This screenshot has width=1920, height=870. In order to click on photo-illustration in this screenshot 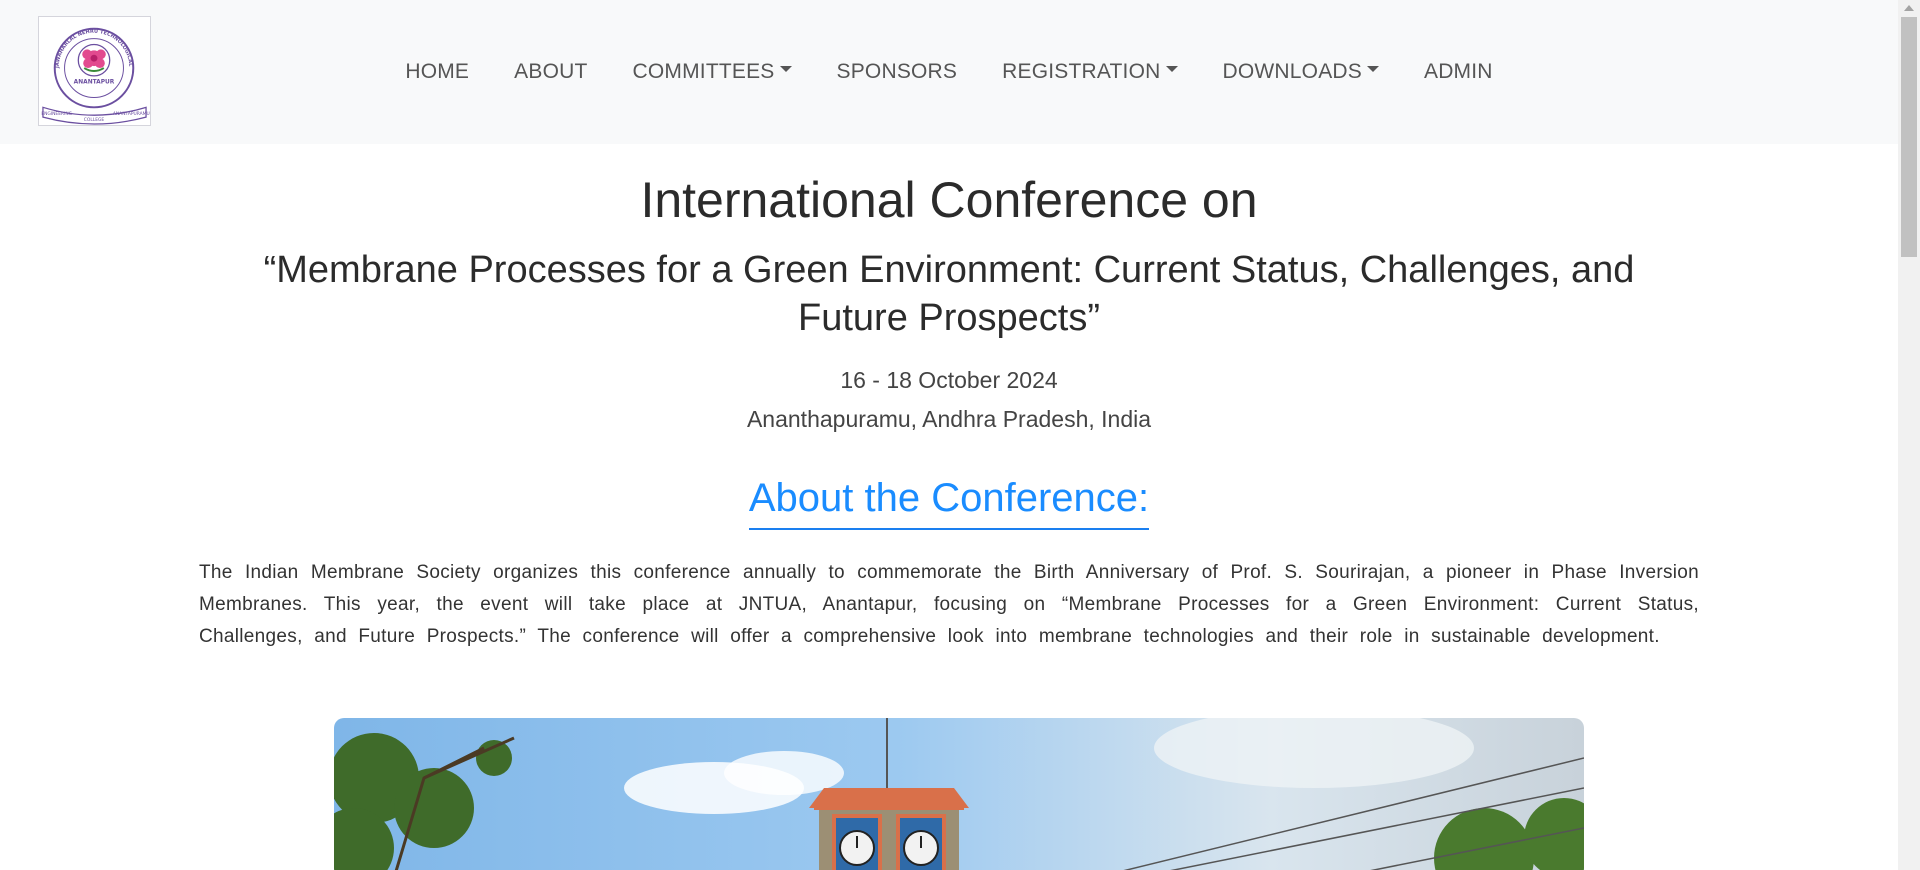, I will do `click(959, 794)`.